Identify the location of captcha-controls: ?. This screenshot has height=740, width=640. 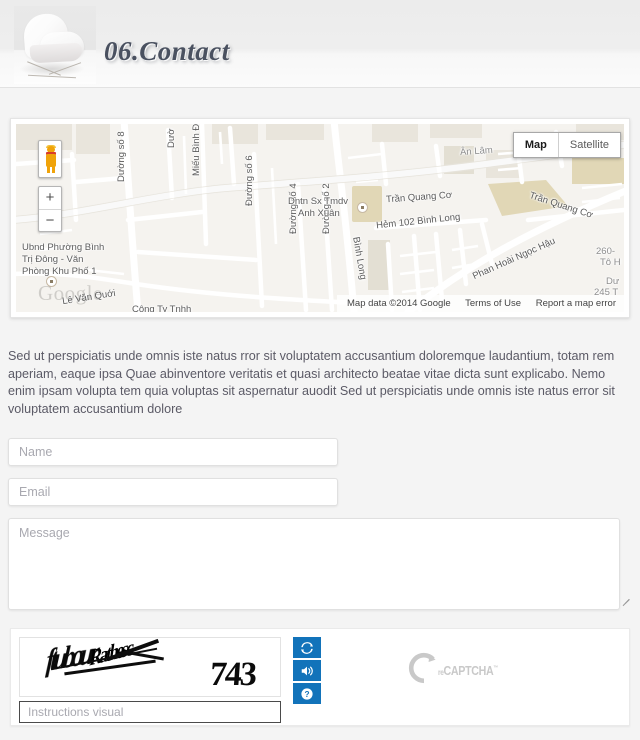
(307, 670).